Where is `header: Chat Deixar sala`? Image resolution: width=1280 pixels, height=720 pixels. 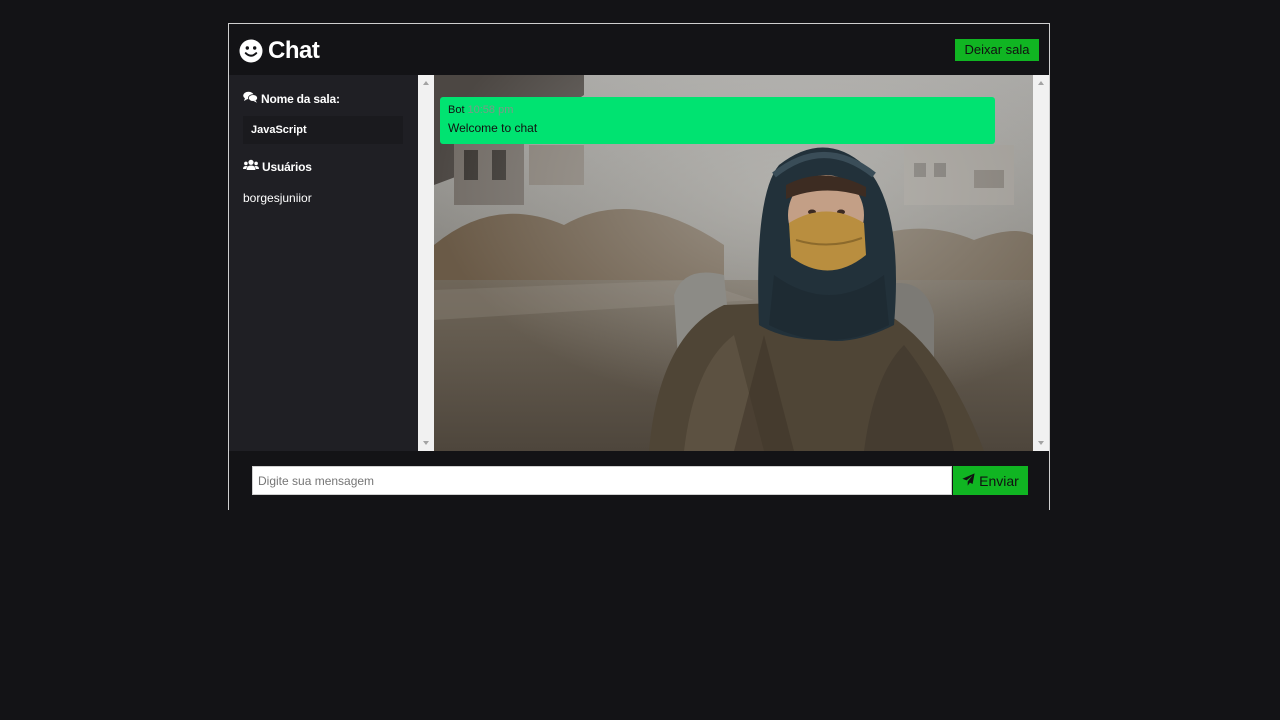
header: Chat Deixar sala is located at coordinates (639, 49).